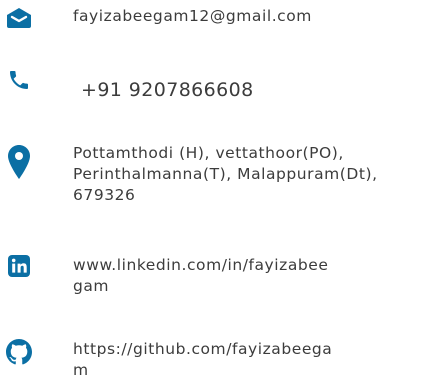  I want to click on phone-icon, so click(19, 80).